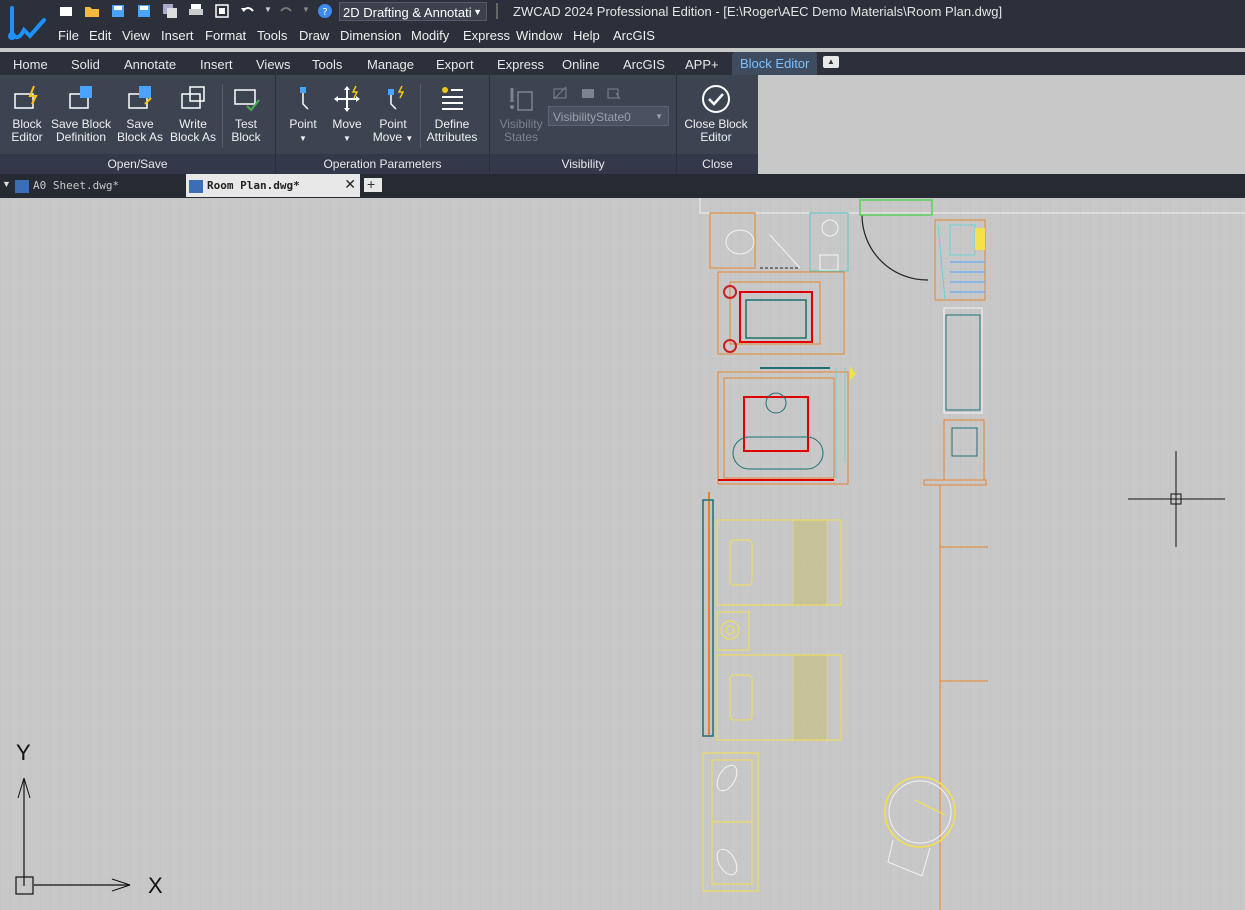 The image size is (1245, 910). What do you see at coordinates (393, 124) in the screenshot?
I see `point-move-label-1: Point` at bounding box center [393, 124].